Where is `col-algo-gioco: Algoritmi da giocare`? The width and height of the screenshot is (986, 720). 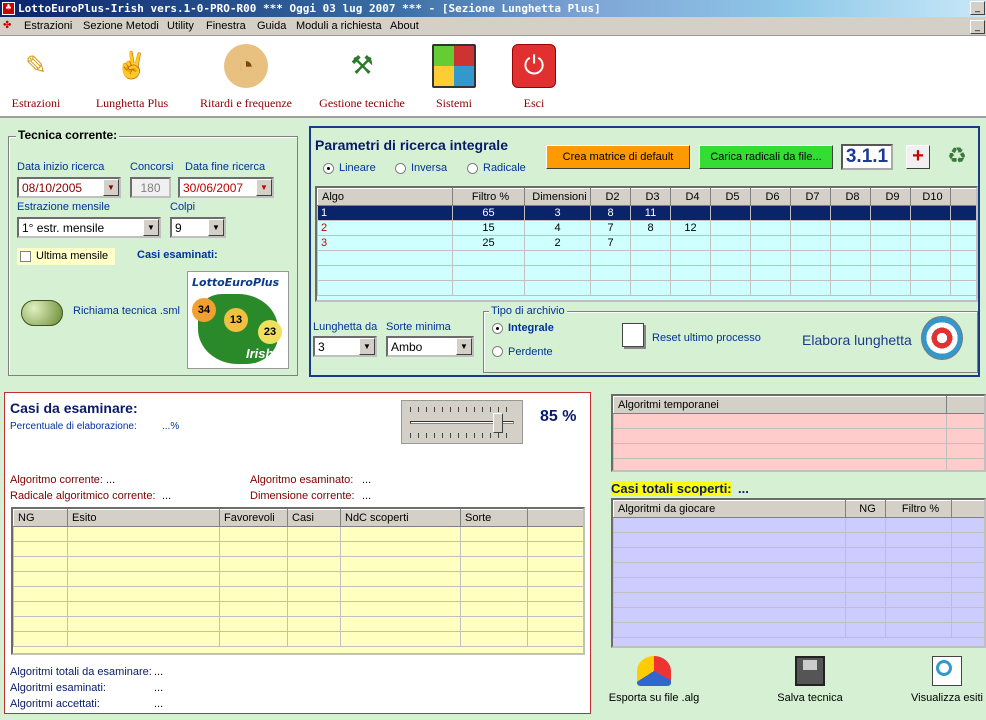 col-algo-gioco: Algoritmi da giocare is located at coordinates (729, 509).